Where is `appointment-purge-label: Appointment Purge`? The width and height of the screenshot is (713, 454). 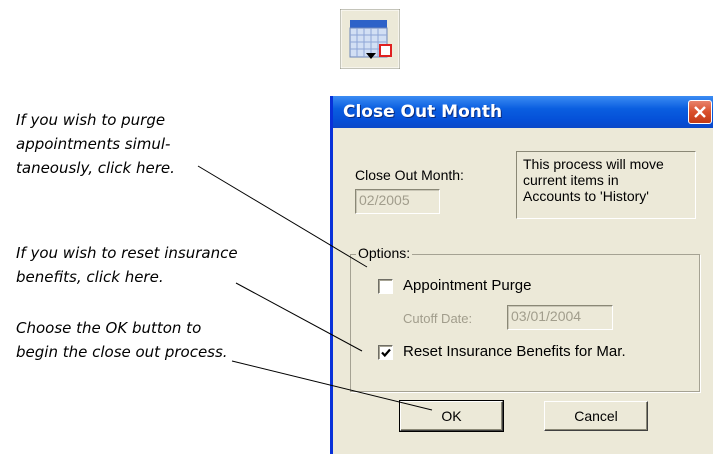
appointment-purge-label: Appointment Purge is located at coordinates (467, 285).